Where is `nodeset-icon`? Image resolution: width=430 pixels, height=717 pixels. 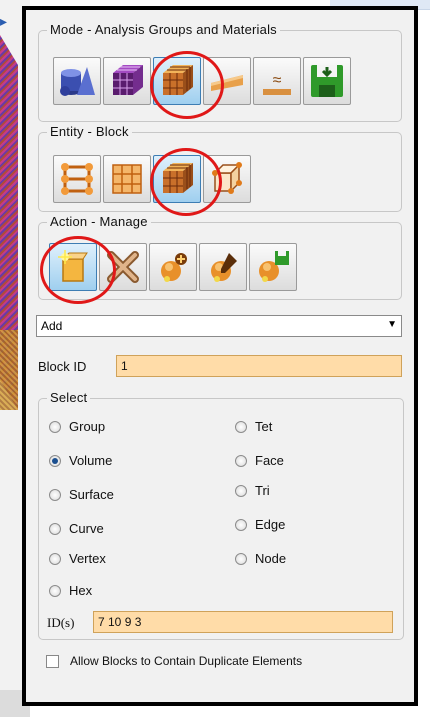
nodeset-icon is located at coordinates (77, 179).